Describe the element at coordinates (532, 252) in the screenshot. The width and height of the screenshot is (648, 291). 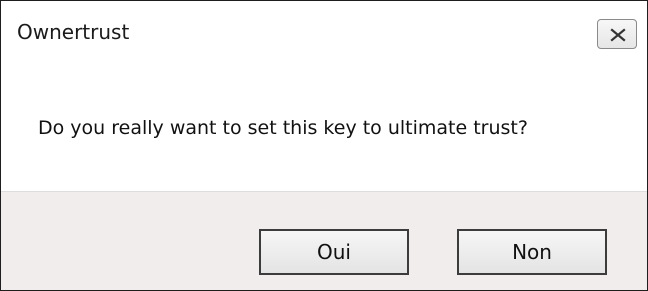
I see `no-button: Non` at that location.